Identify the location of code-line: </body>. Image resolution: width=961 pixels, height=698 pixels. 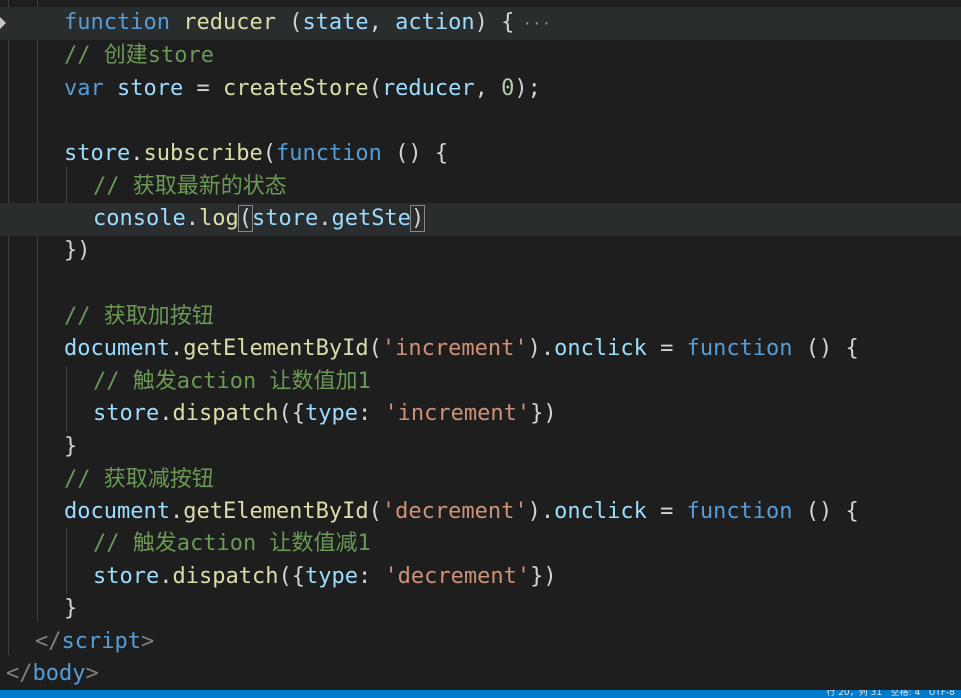
(480, 674).